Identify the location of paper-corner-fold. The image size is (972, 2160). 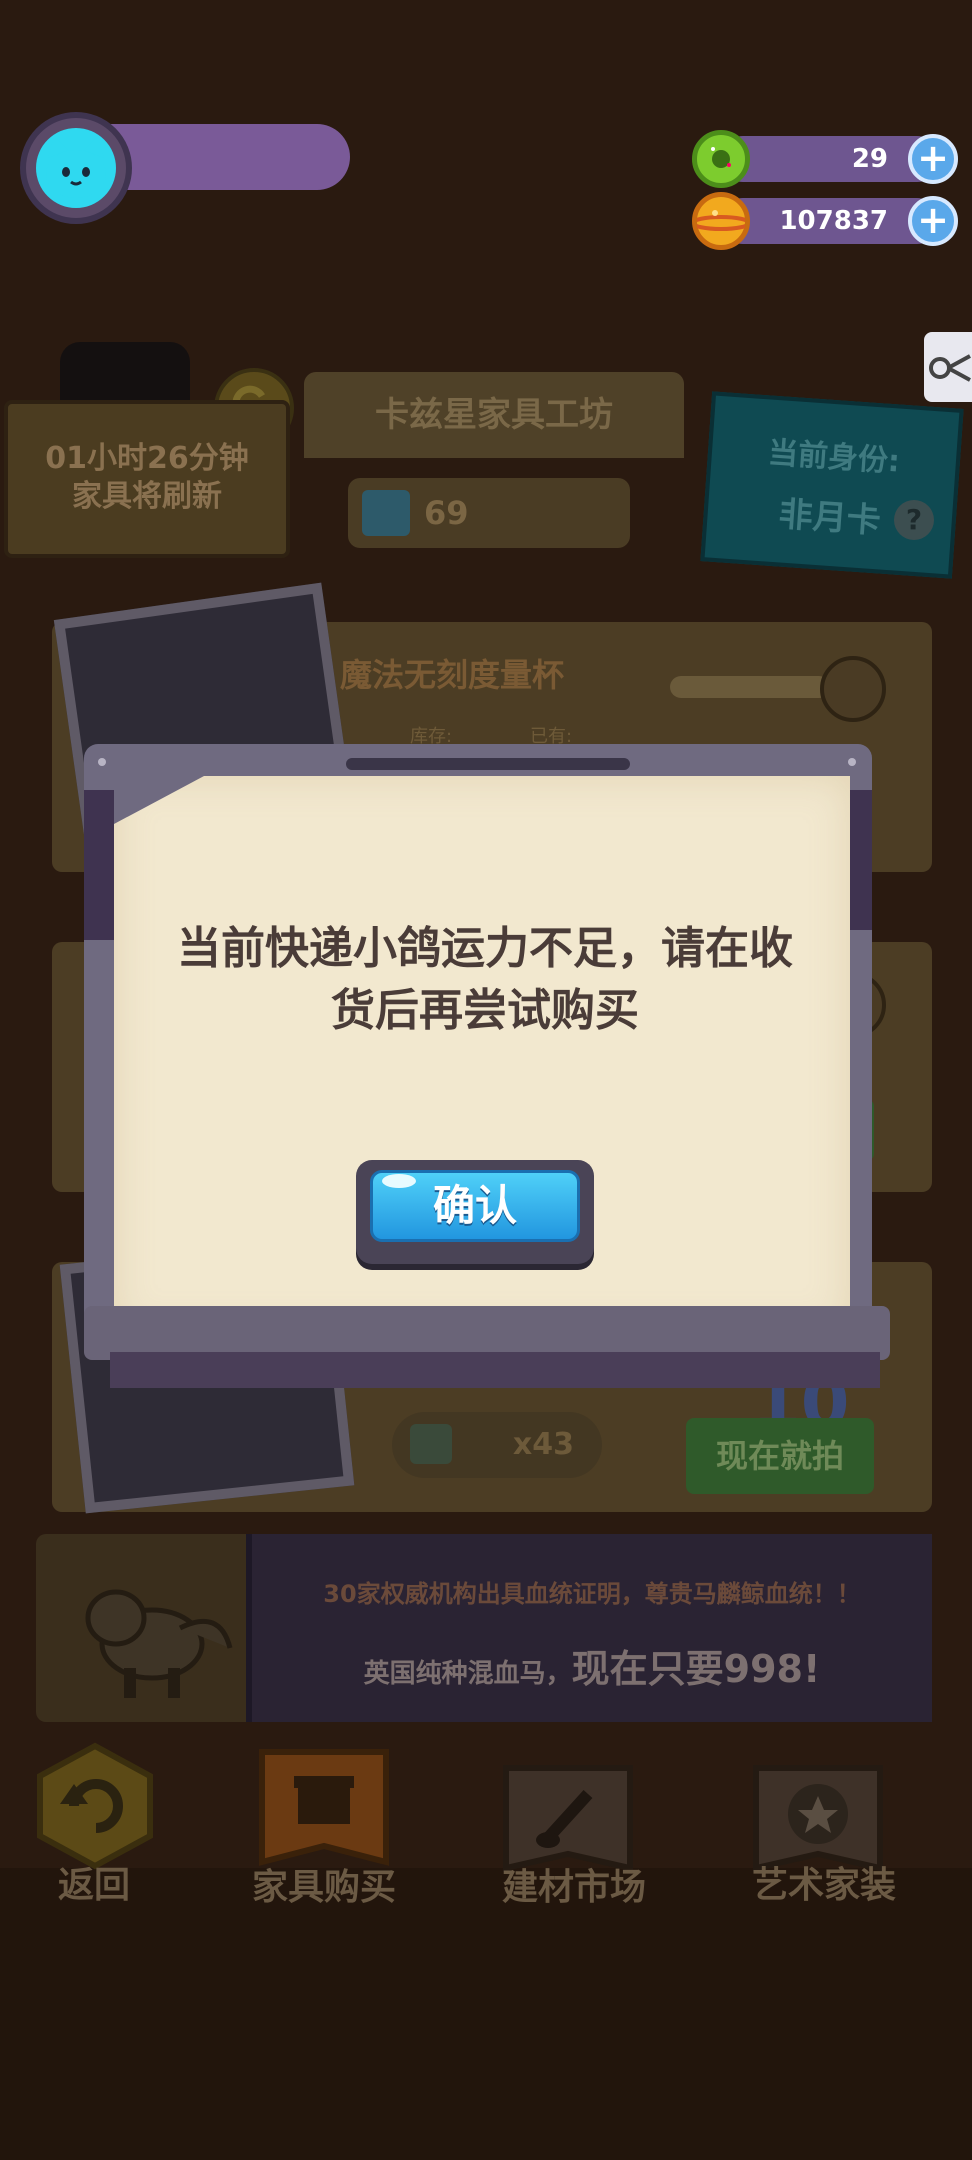
(159, 800).